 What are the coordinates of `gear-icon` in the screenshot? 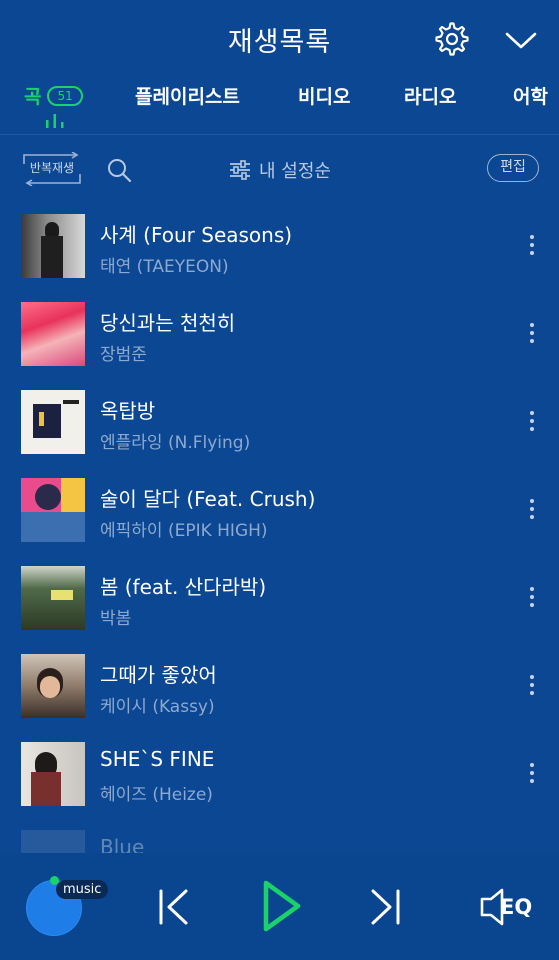 It's located at (452, 39).